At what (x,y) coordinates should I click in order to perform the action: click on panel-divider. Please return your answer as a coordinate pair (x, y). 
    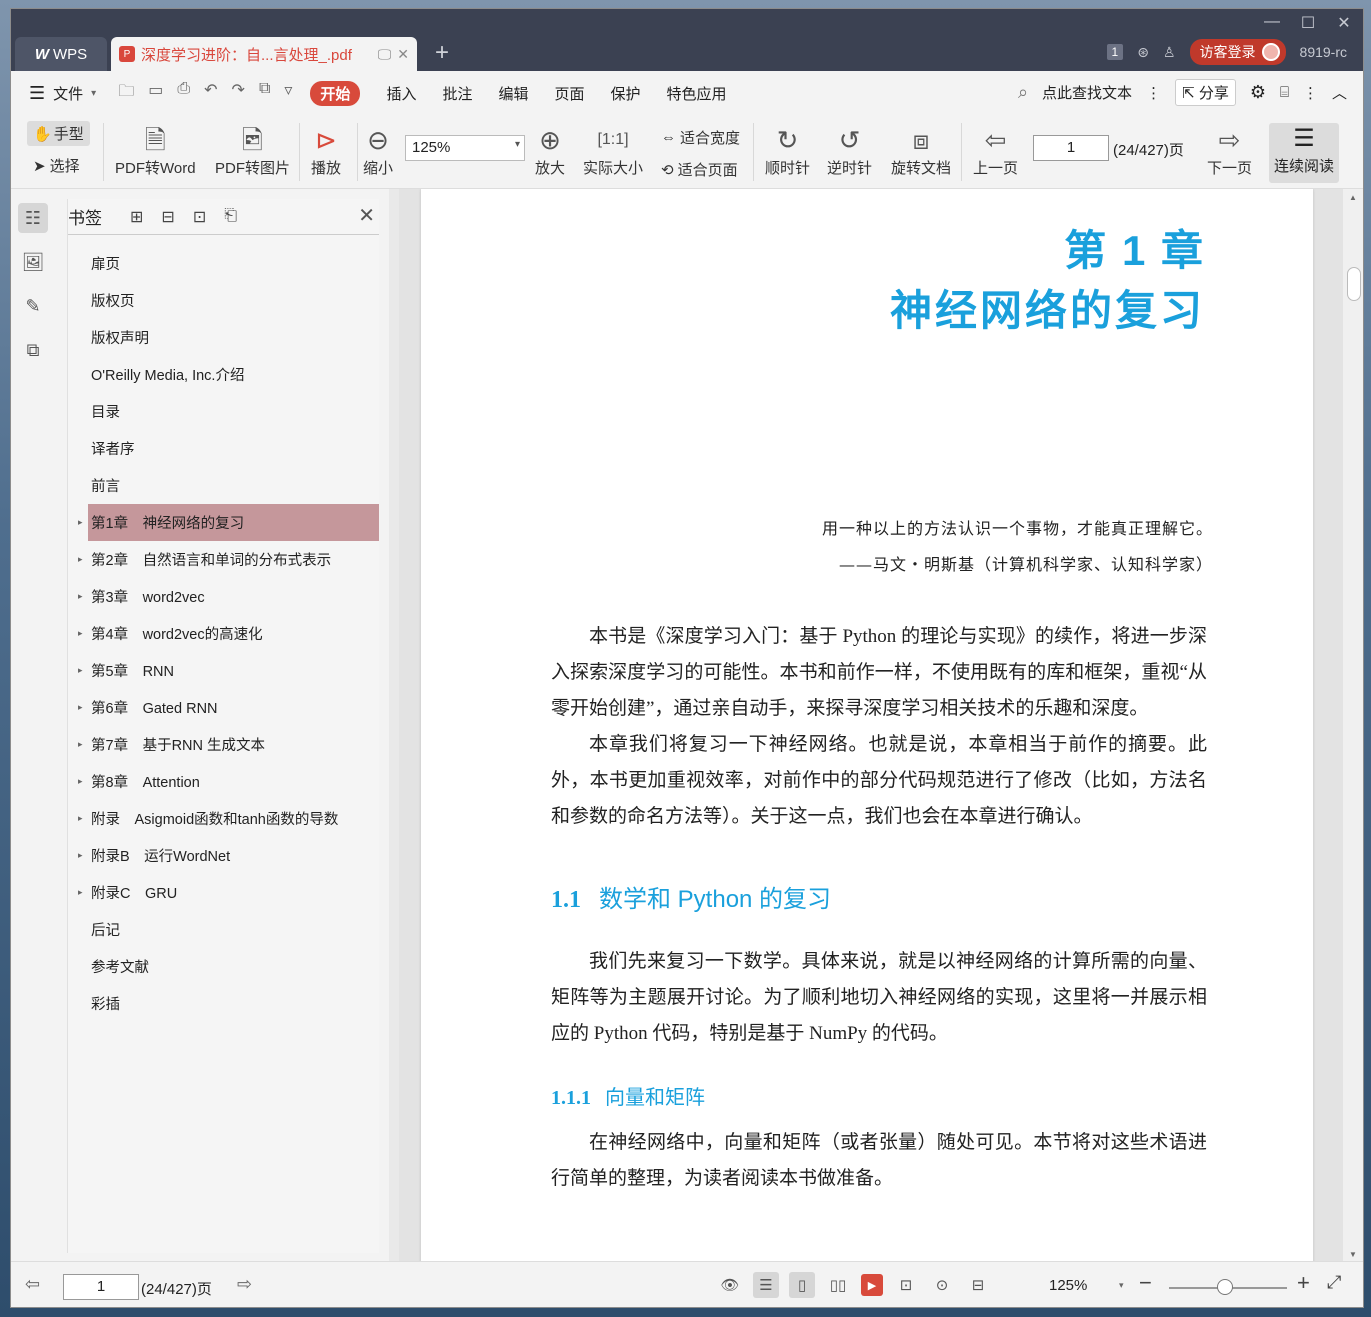
    Looking at the image, I should click on (394, 725).